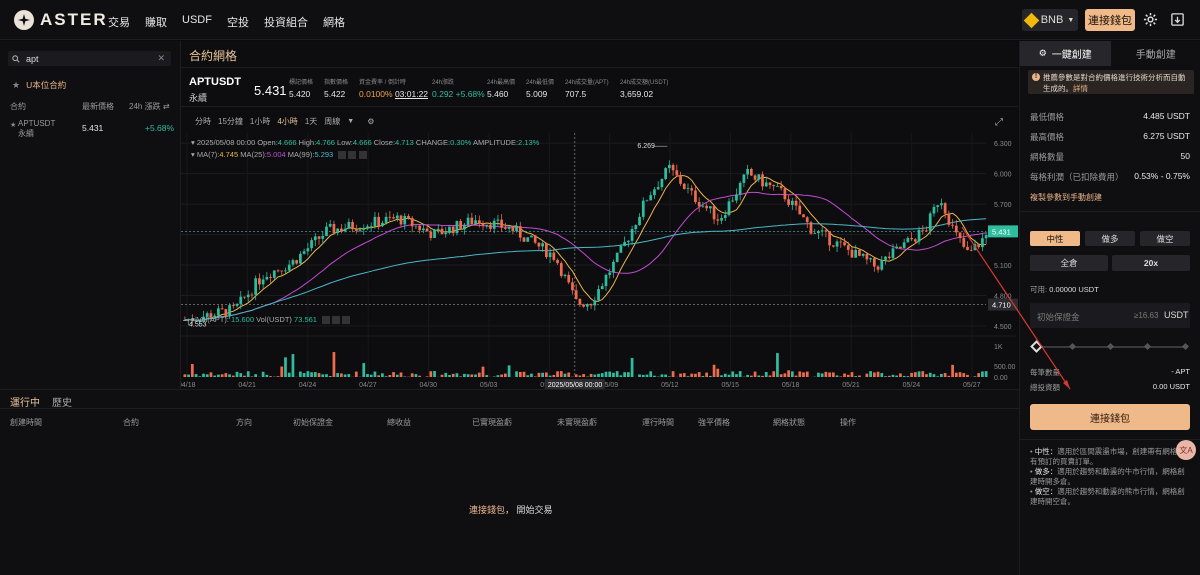 Image resolution: width=1200 pixels, height=575 pixels. Describe the element at coordinates (156, 22) in the screenshot. I see `nav-item-earn: 賺取` at that location.